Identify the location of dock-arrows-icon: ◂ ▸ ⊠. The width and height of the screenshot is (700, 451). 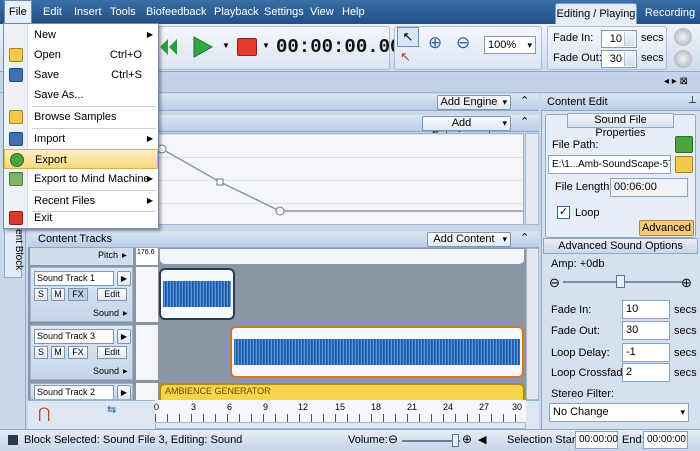
(676, 81).